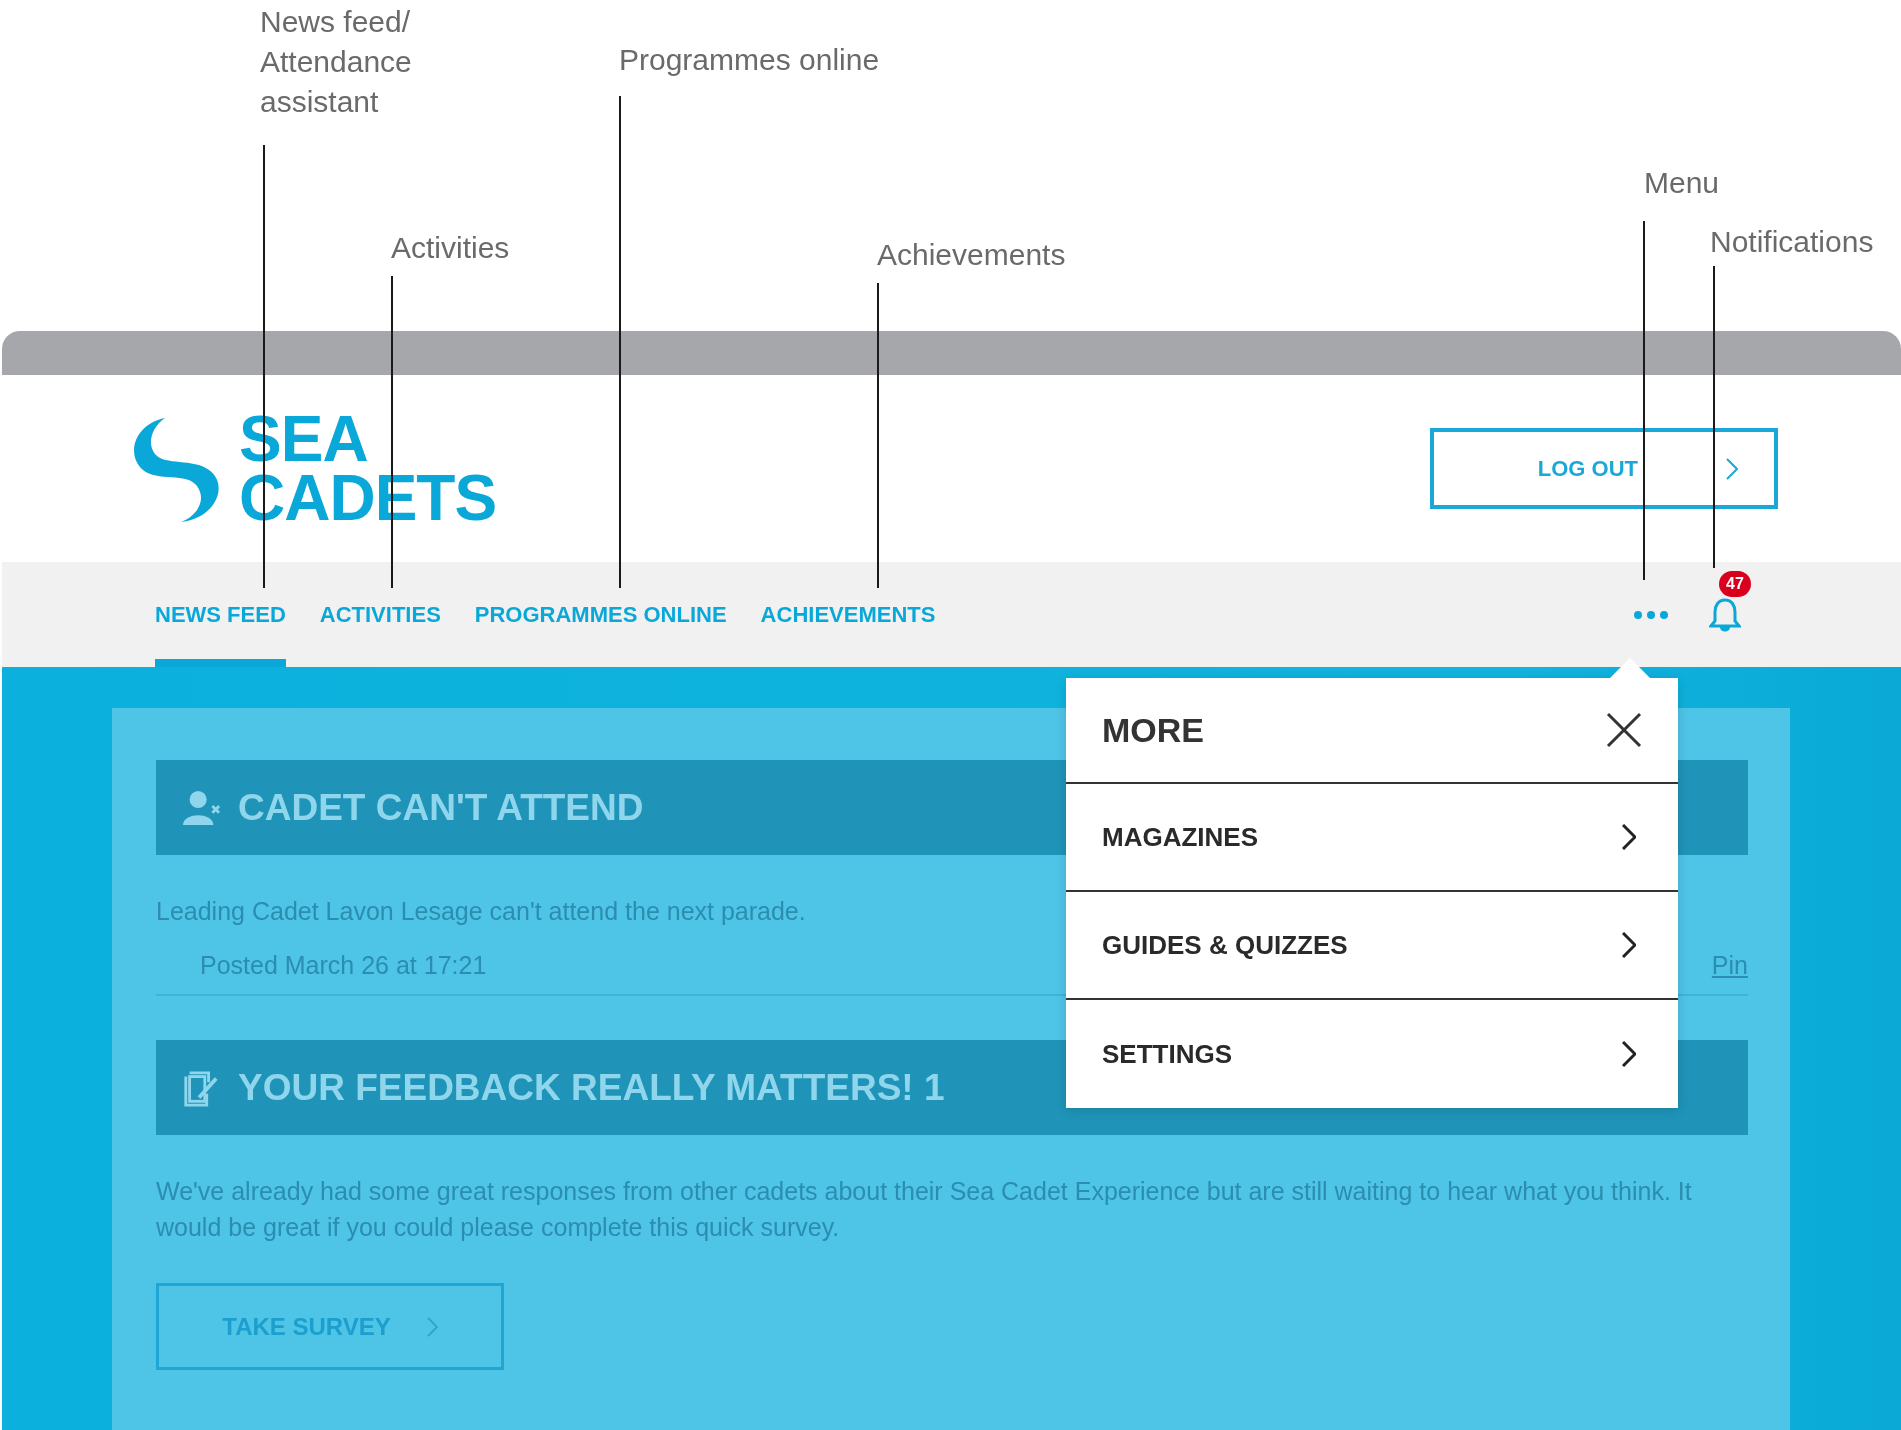 This screenshot has width=1901, height=1430. Describe the element at coordinates (1372, 838) in the screenshot. I see `menu-item: MAGAZINES` at that location.